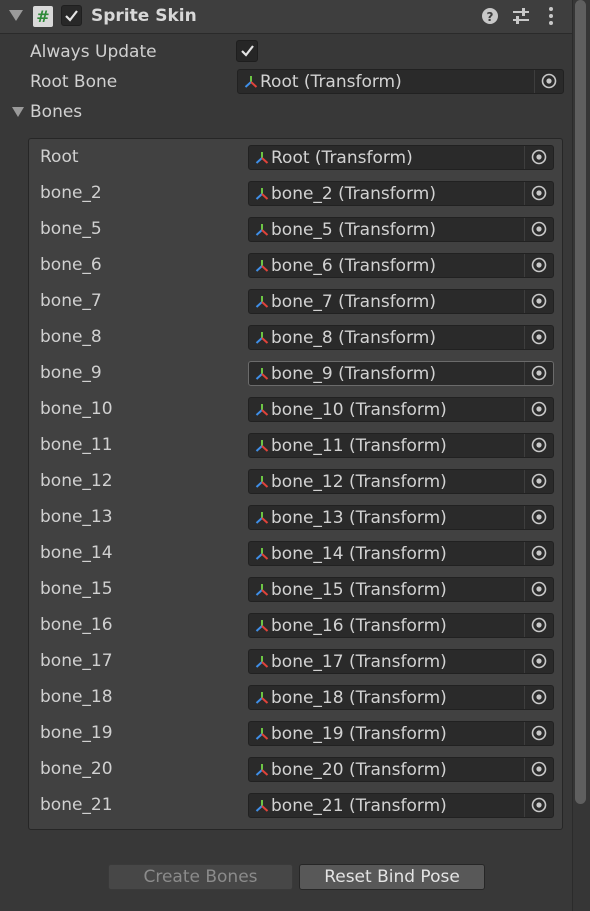 Image resolution: width=590 pixels, height=911 pixels. Describe the element at coordinates (76, 733) in the screenshot. I see `bone-row-label: bone_19` at that location.